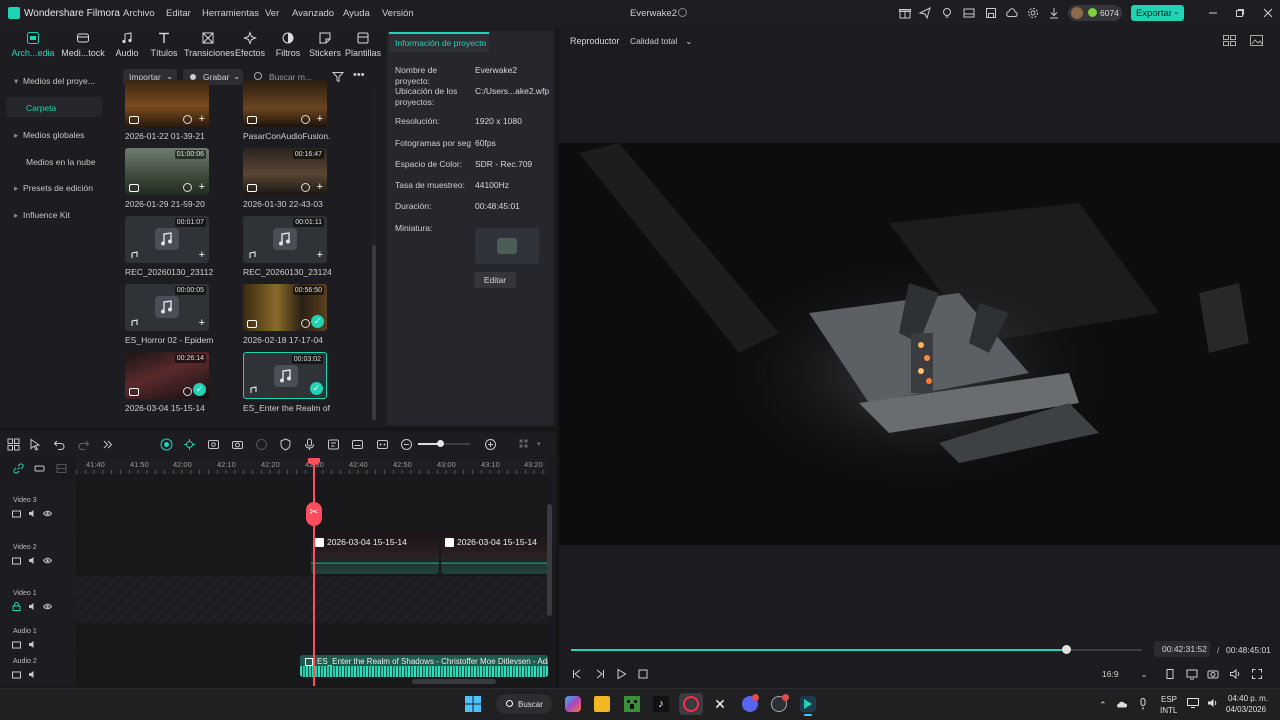  What do you see at coordinates (1213, 13) in the screenshot?
I see `minimize-icon` at bounding box center [1213, 13].